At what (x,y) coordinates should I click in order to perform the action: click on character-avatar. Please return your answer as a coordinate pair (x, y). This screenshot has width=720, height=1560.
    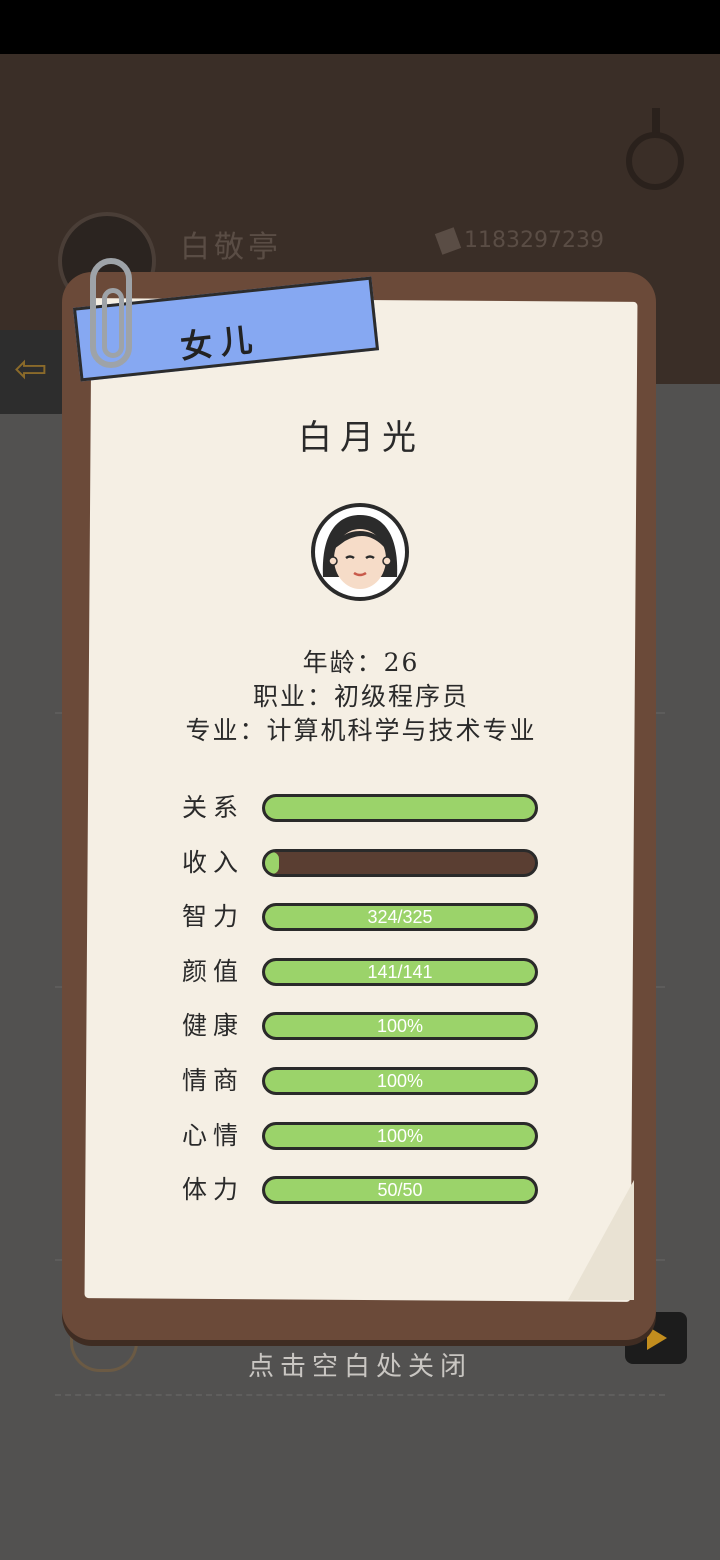
    Looking at the image, I should click on (360, 552).